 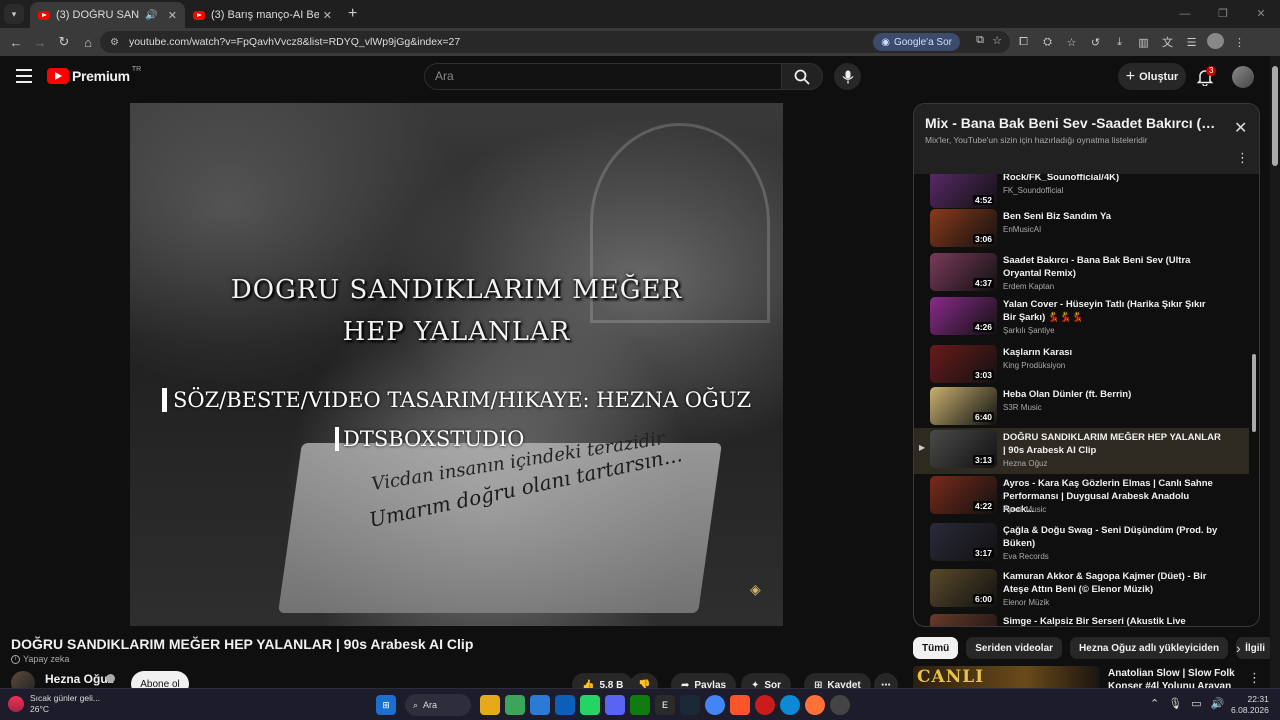 I want to click on channel-name: Hezna Oğuz, so click(x=79, y=679).